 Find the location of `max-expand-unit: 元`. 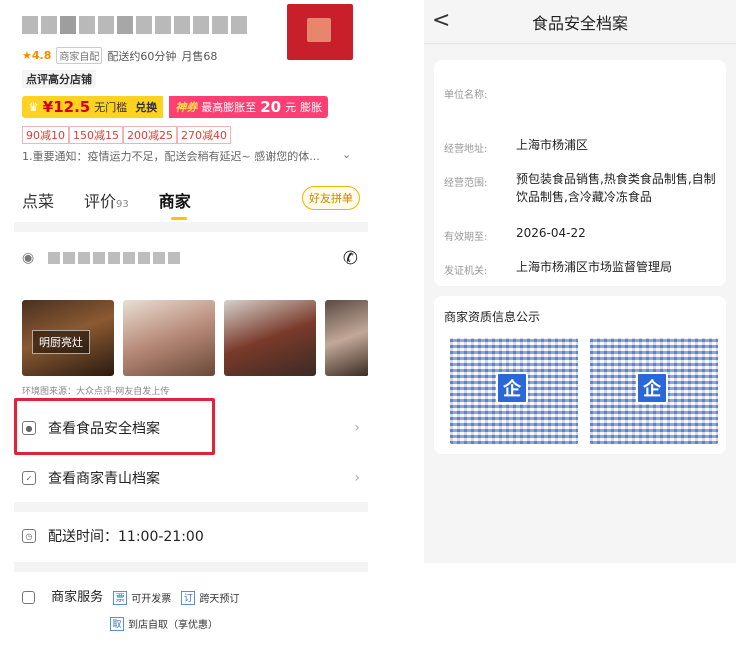

max-expand-unit: 元 is located at coordinates (291, 107).